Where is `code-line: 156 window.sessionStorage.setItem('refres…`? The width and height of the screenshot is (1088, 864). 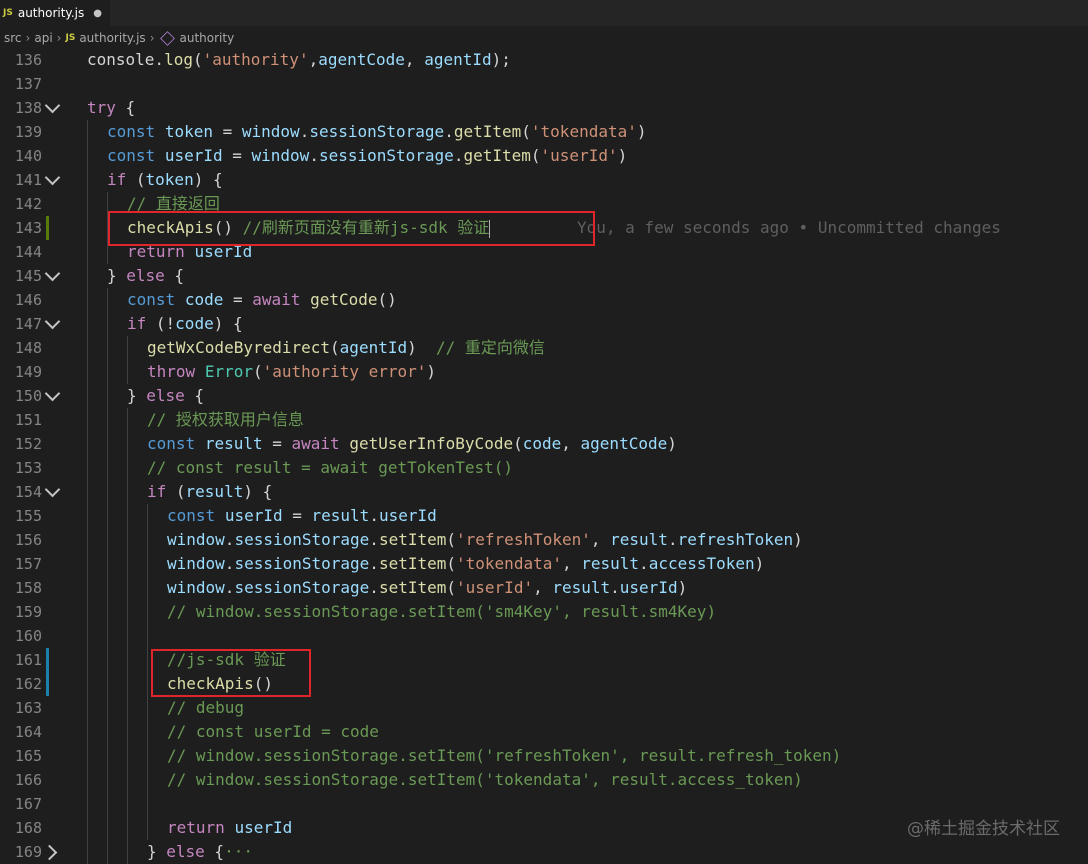
code-line: 156 window.sessionStorage.setItem('refres… is located at coordinates (544, 540).